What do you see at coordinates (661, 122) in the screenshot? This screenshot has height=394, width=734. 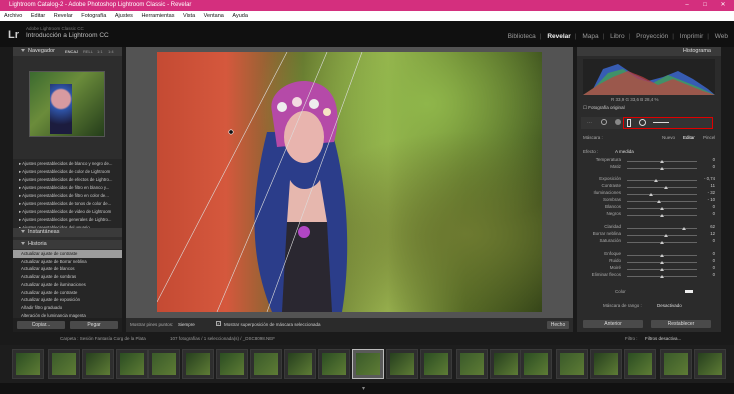 I see `adjustment-brush-icon` at bounding box center [661, 122].